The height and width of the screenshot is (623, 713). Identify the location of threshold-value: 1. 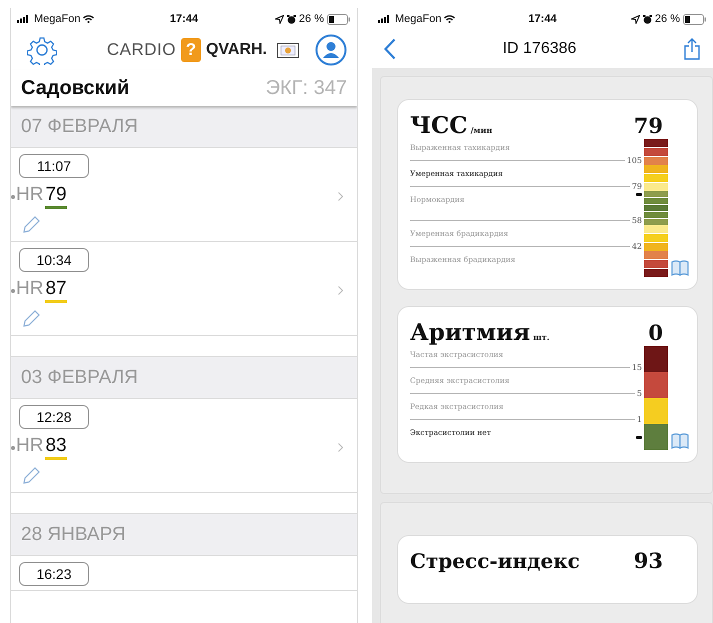
(639, 419).